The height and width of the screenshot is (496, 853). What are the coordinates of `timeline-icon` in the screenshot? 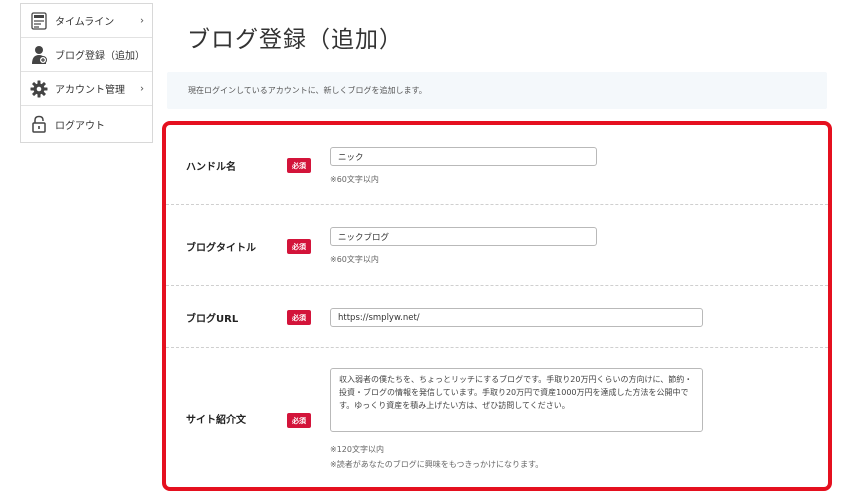 It's located at (39, 21).